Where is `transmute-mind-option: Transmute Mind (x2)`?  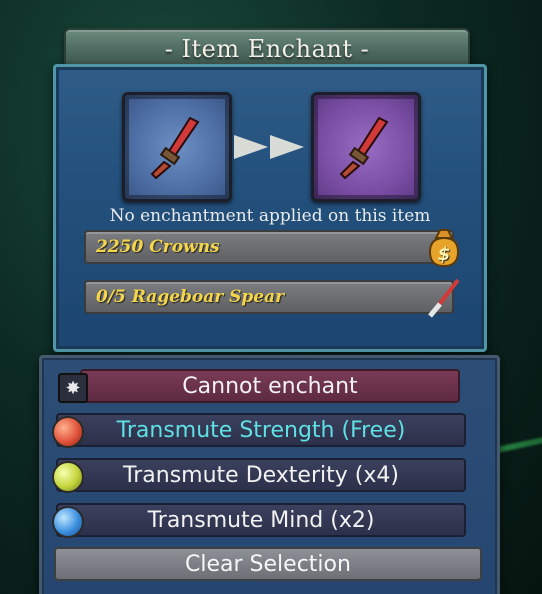 transmute-mind-option: Transmute Mind (x2) is located at coordinates (259, 520).